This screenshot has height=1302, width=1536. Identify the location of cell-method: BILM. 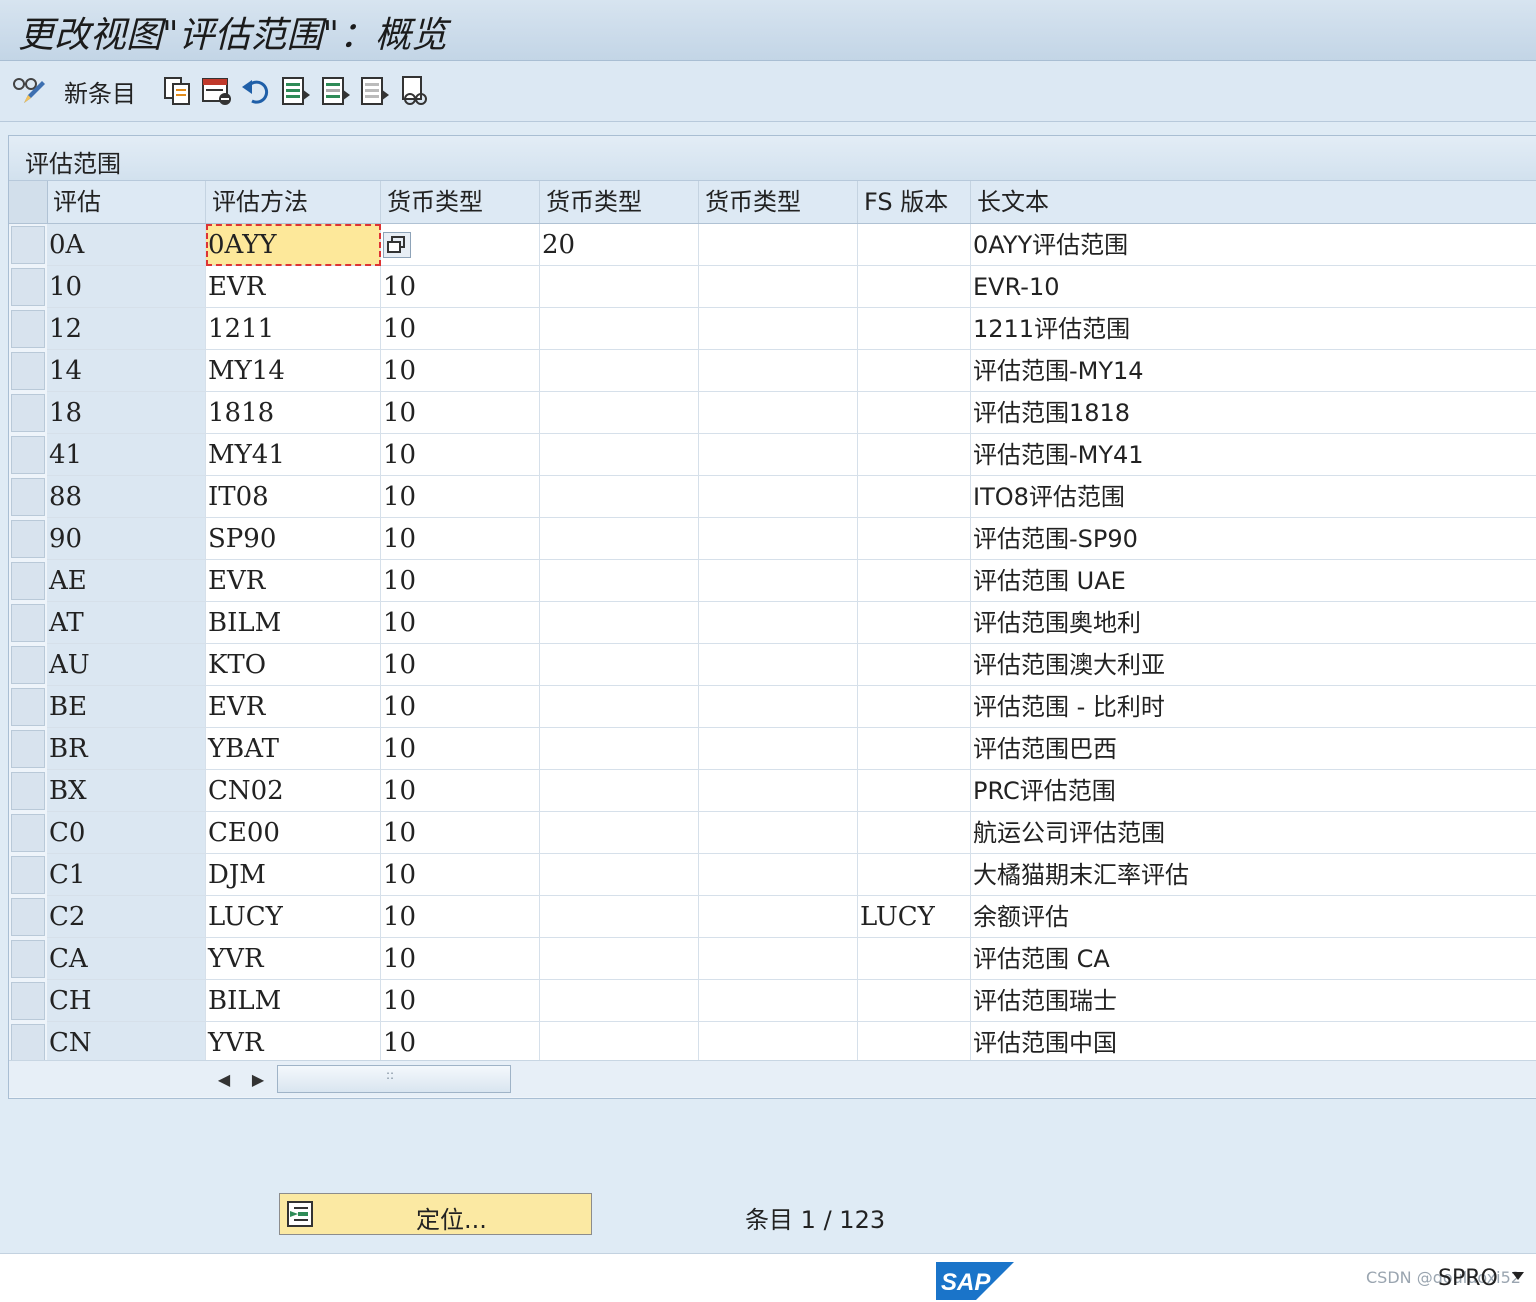
(293, 1001).